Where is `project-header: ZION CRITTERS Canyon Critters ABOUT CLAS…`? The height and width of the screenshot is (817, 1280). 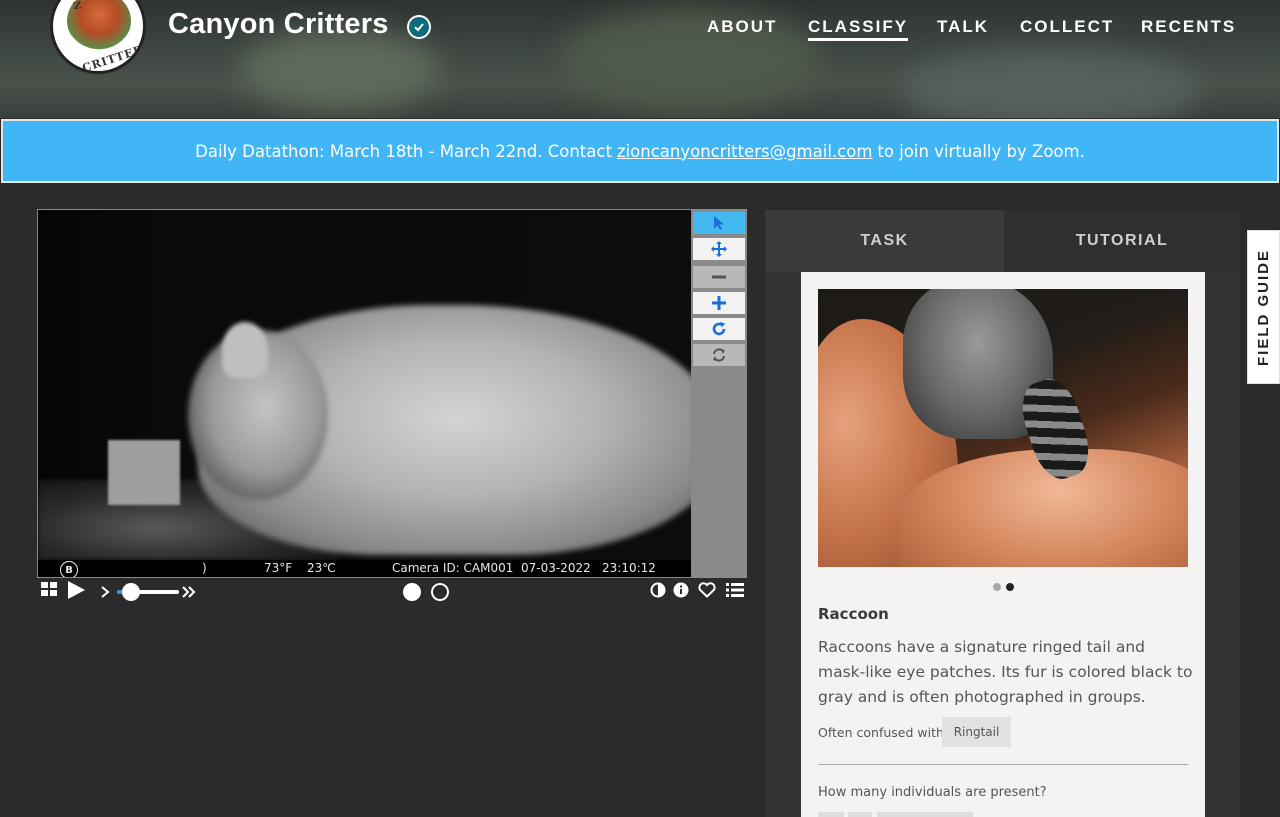 project-header: ZION CRITTERS Canyon Critters ABOUT CLAS… is located at coordinates (640, 59).